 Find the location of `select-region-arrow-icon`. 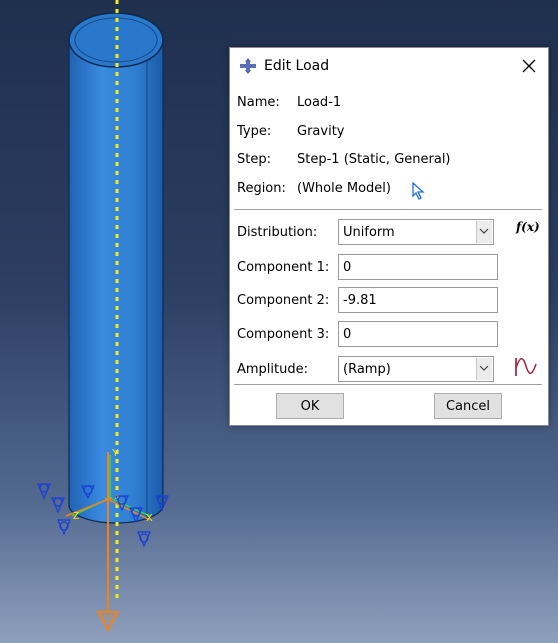

select-region-arrow-icon is located at coordinates (418, 191).